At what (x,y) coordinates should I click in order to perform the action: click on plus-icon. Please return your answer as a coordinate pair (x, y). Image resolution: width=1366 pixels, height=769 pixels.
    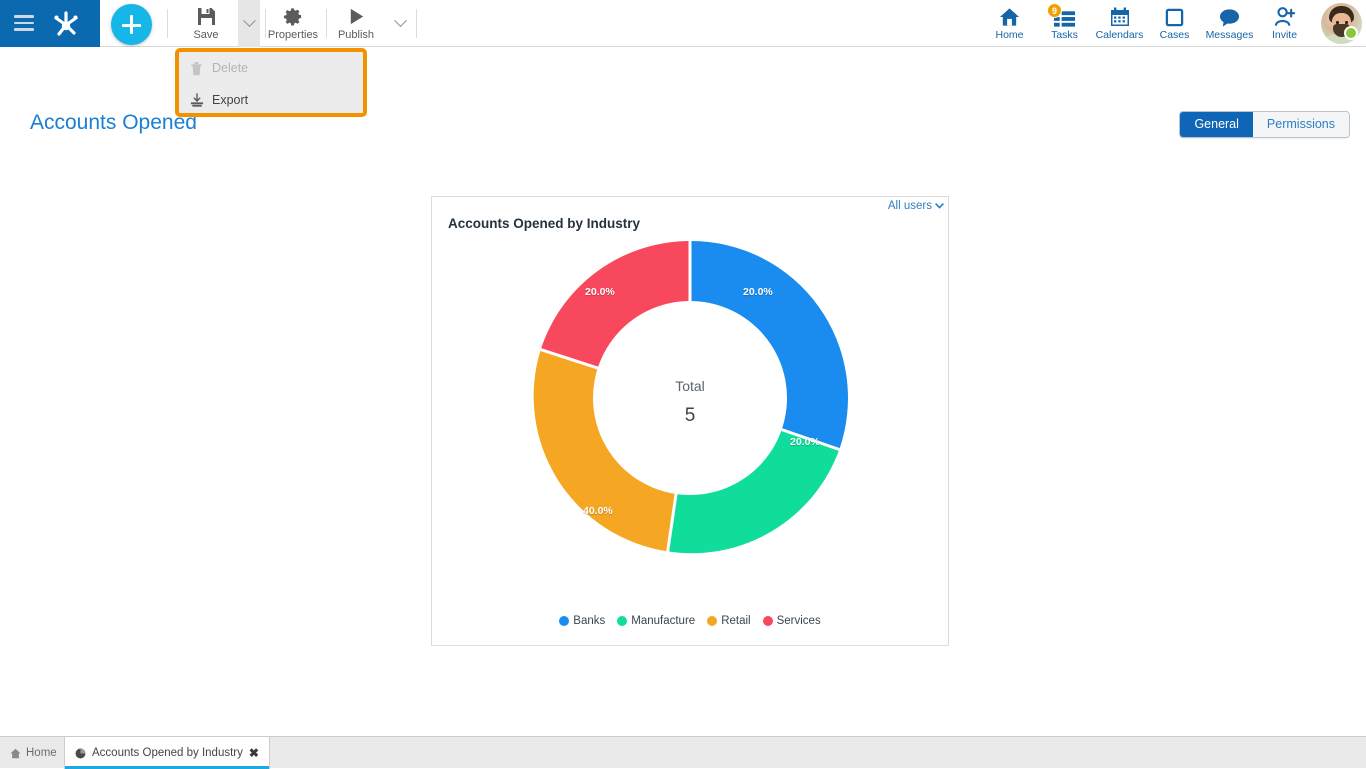
    Looking at the image, I should click on (131, 24).